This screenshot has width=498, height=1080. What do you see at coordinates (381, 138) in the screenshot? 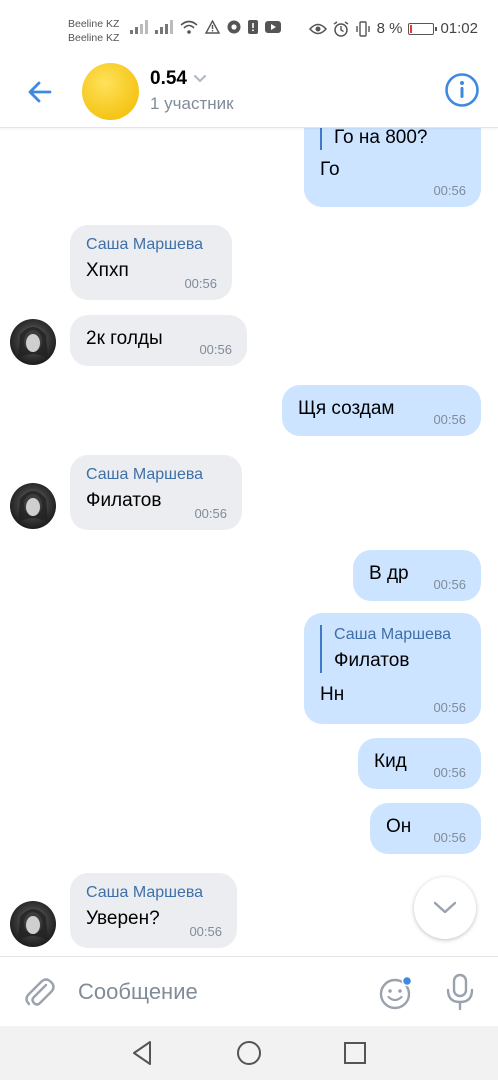
I see `reply-text: Го на 800?` at bounding box center [381, 138].